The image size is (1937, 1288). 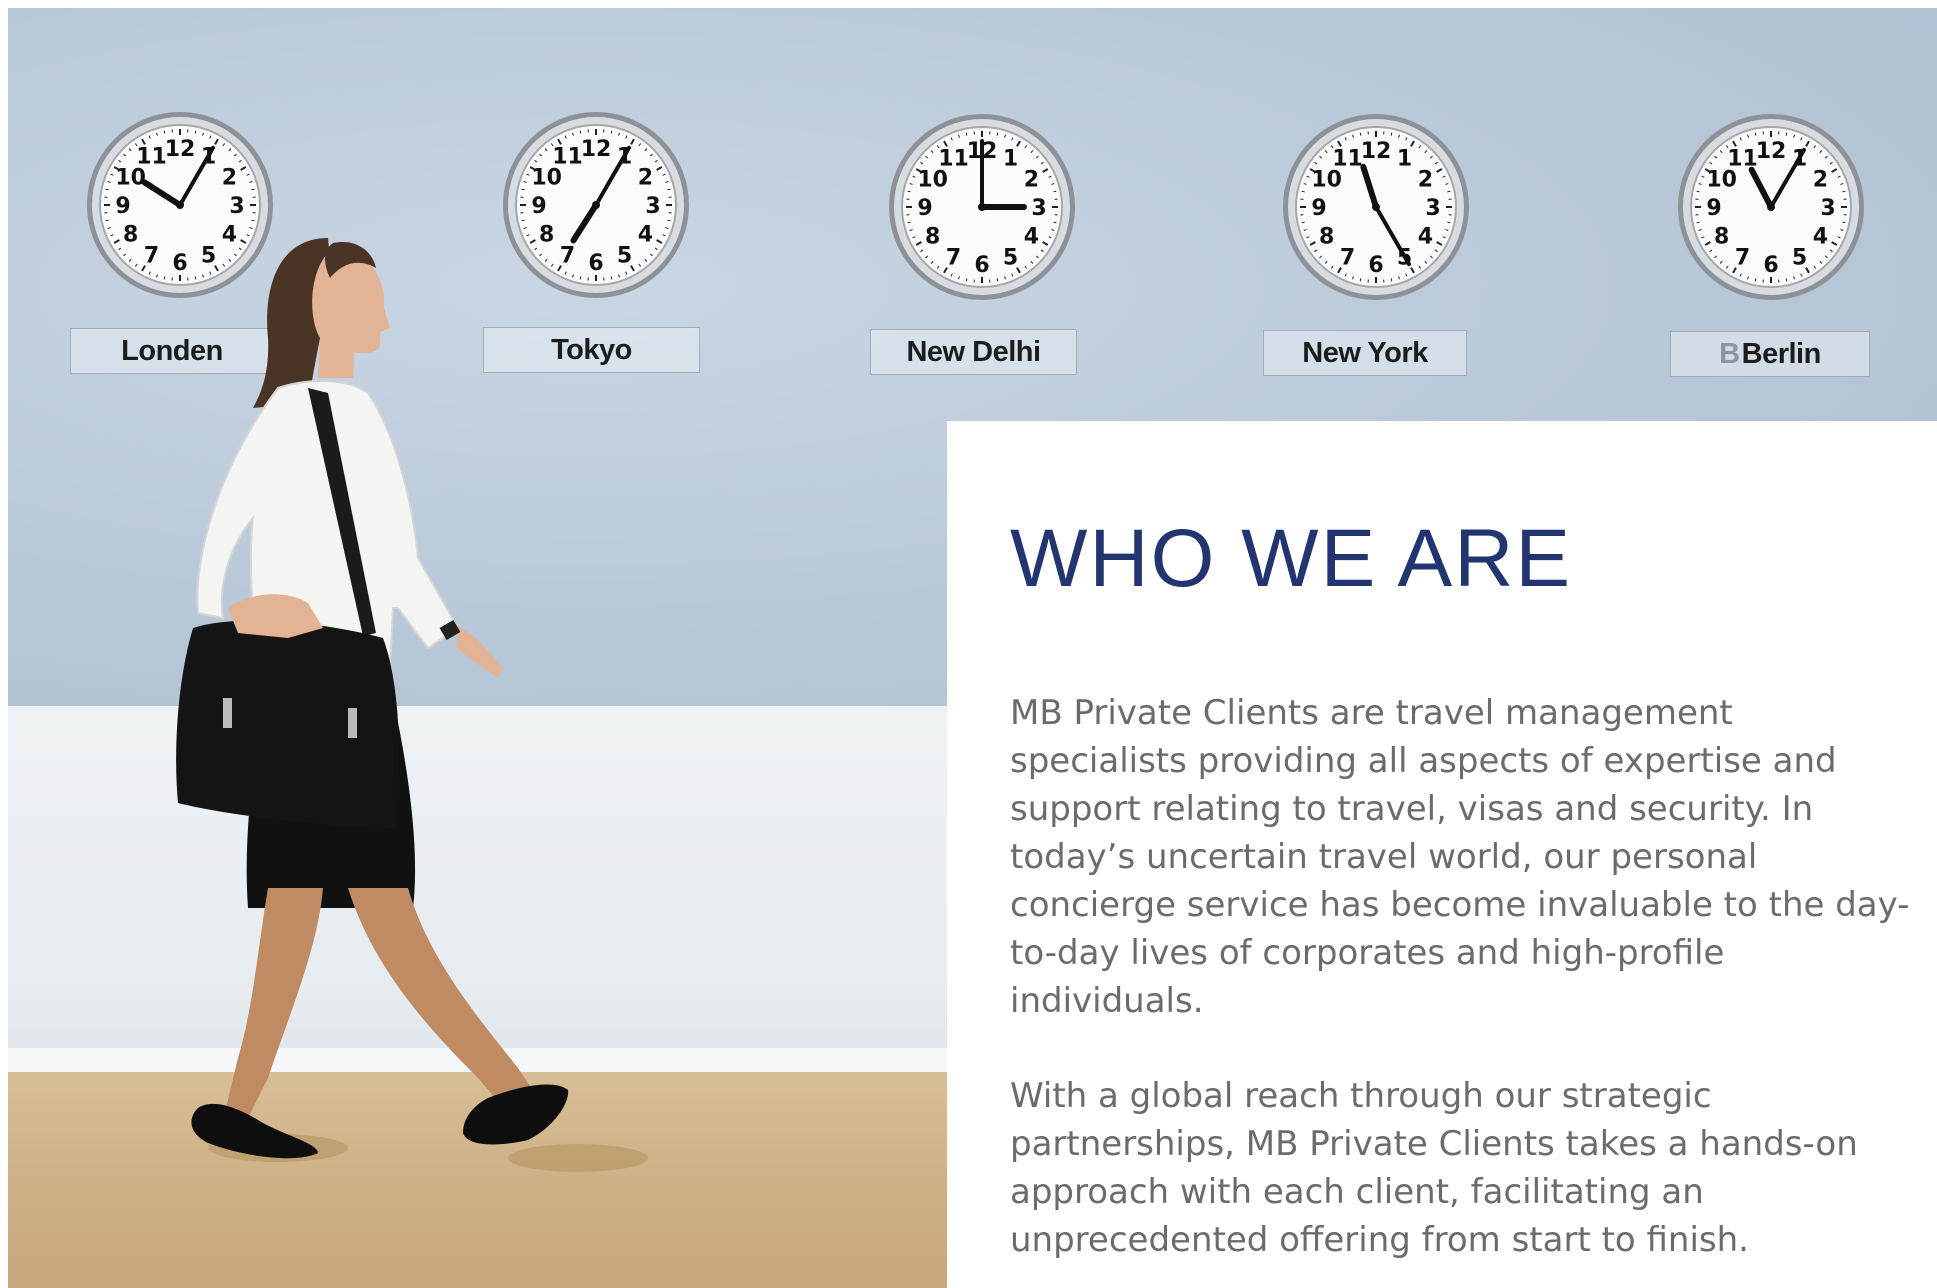 What do you see at coordinates (1729, 353) in the screenshot?
I see `faded-plate-letter: B` at bounding box center [1729, 353].